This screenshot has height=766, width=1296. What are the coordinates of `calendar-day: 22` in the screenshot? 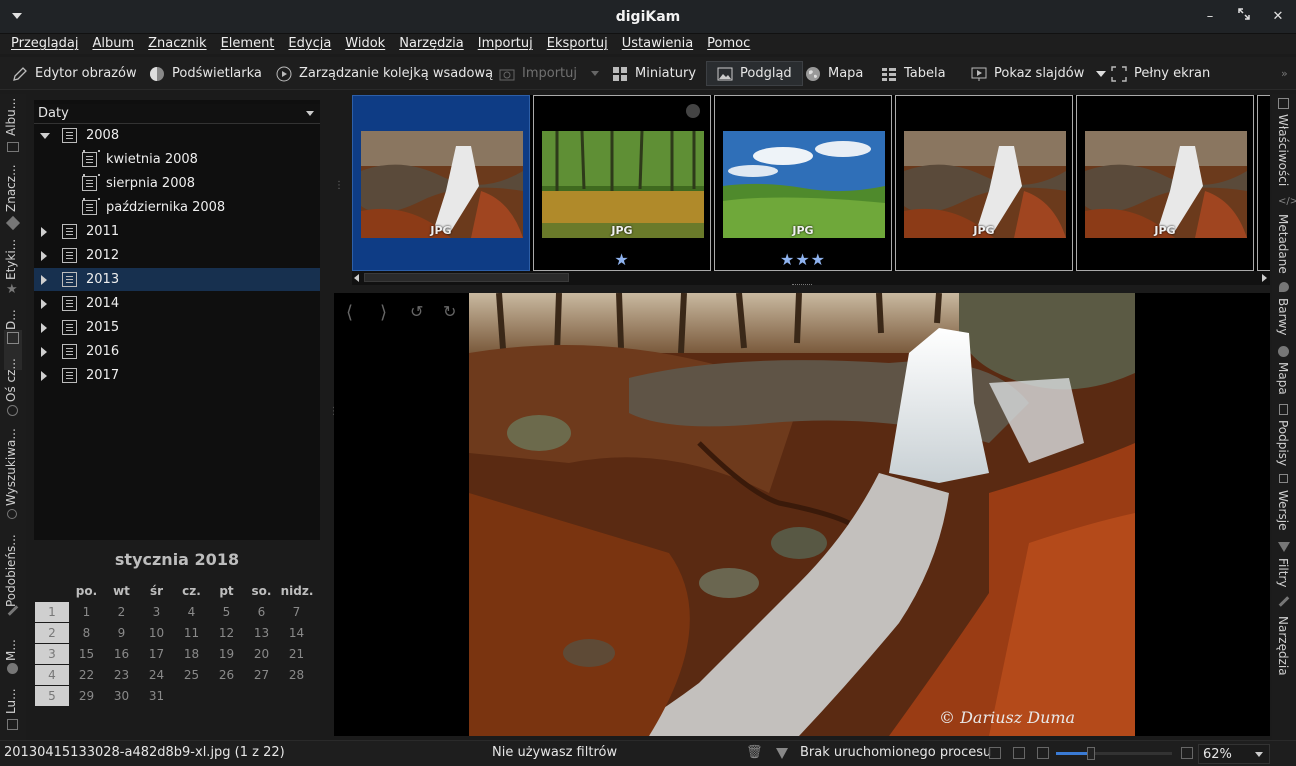 It's located at (86, 675).